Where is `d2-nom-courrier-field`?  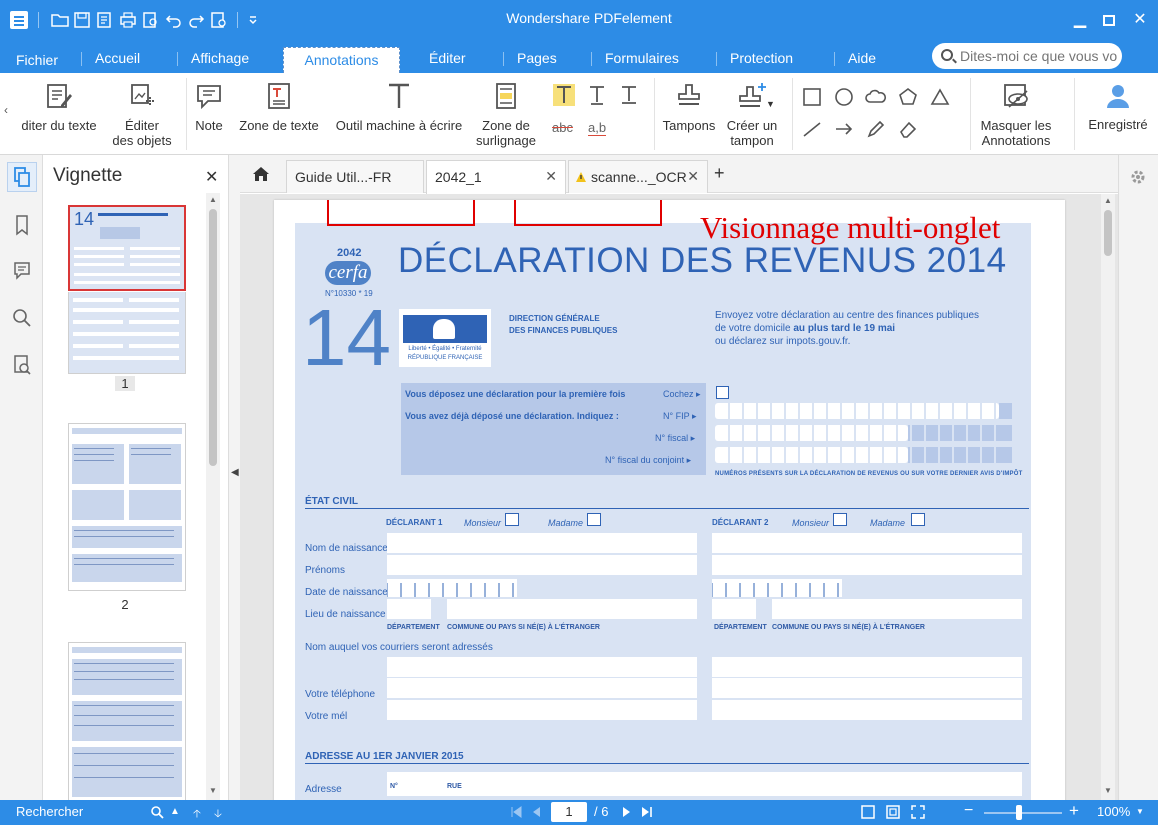
d2-nom-courrier-field is located at coordinates (867, 667).